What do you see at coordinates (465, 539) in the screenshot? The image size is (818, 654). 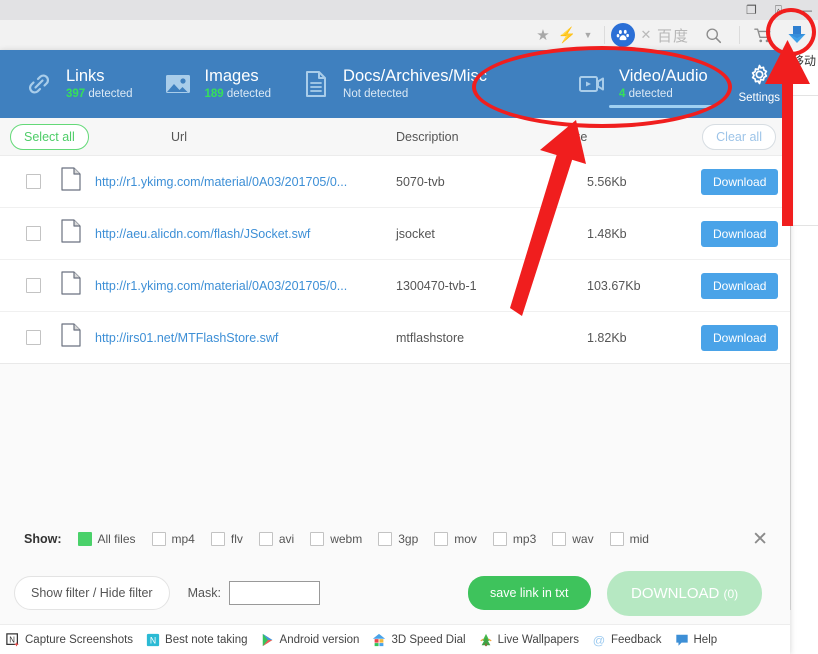 I see `filter-label: mov` at bounding box center [465, 539].